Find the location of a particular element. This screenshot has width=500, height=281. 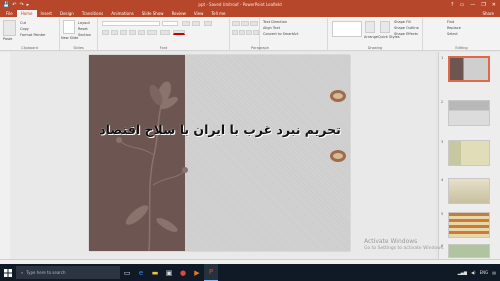

tab-file: File is located at coordinates (9, 13).